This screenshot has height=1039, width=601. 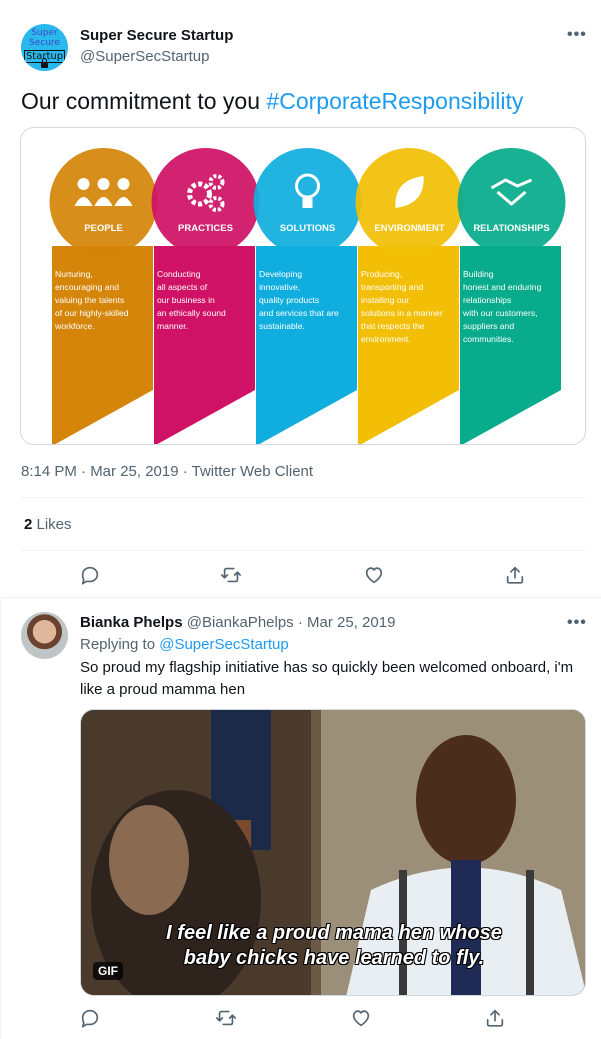 What do you see at coordinates (280, 274) in the screenshot?
I see `pillar-text-line: Developing` at bounding box center [280, 274].